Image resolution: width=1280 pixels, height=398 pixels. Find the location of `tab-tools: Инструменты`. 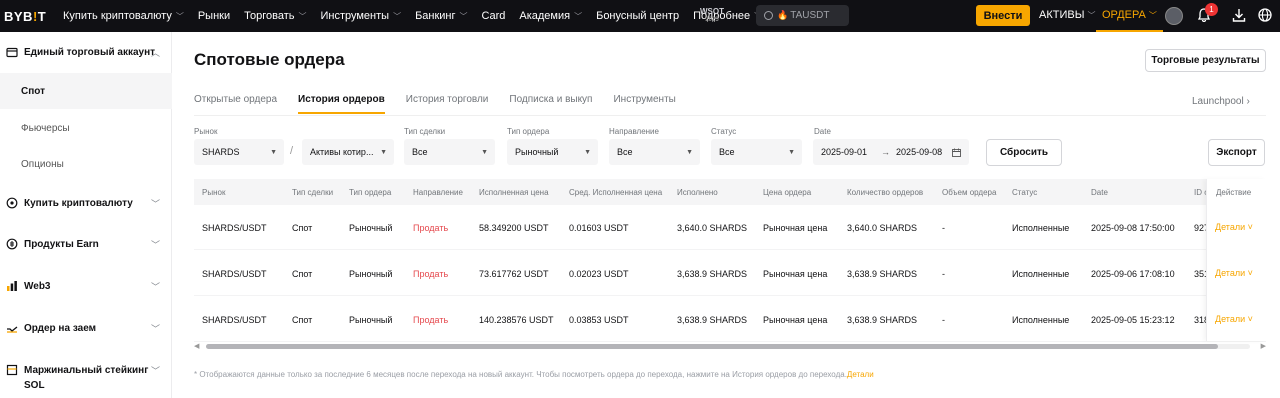

tab-tools: Инструменты is located at coordinates (644, 104).